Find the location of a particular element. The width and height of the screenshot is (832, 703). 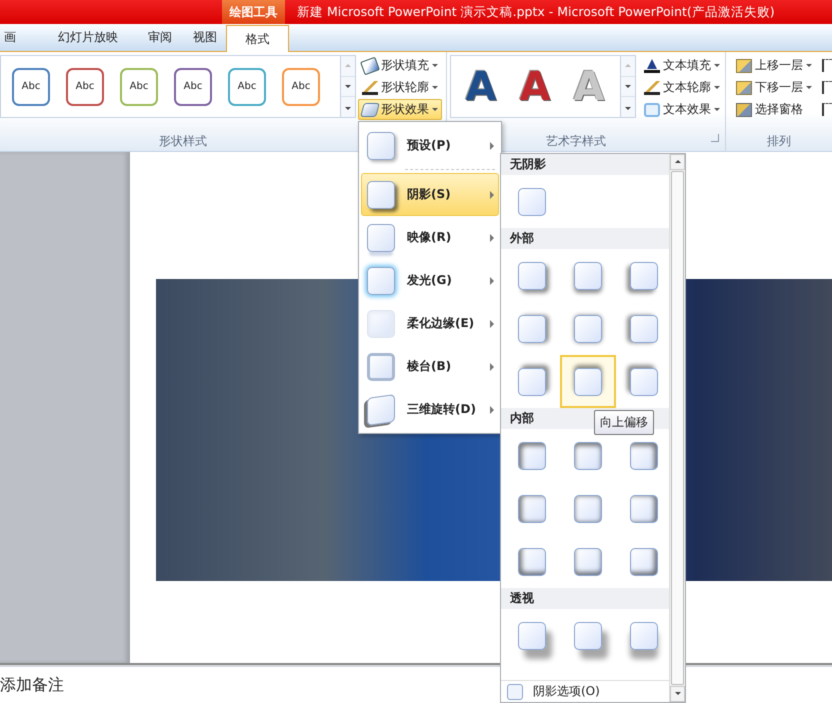

ribbon-command: 文本填充 is located at coordinates (682, 65).